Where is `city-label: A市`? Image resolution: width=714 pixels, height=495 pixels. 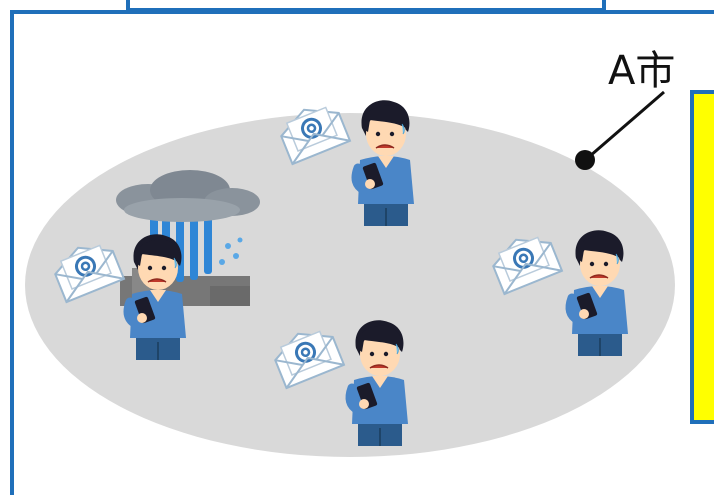 city-label: A市 is located at coordinates (641, 71).